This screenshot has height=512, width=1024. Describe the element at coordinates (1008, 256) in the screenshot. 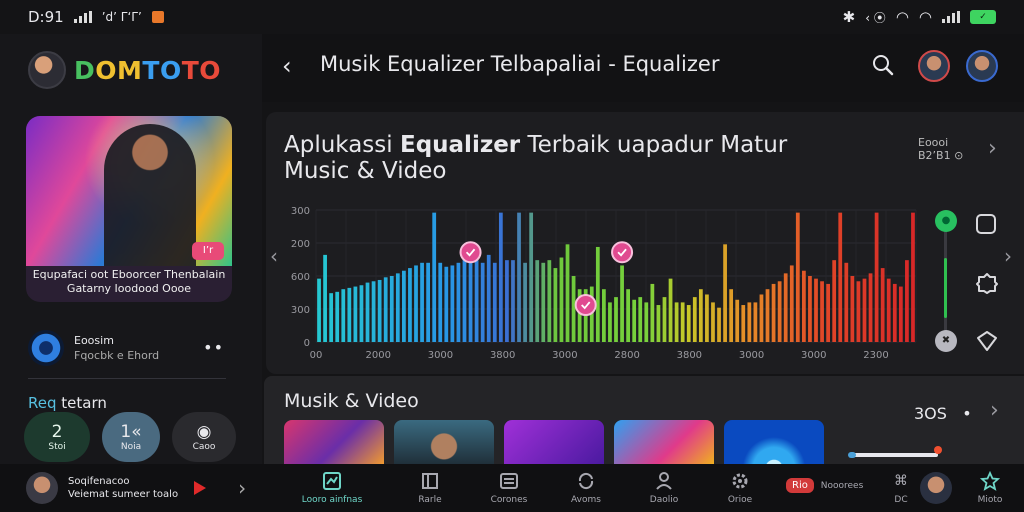

I see `chevron-right-icon-2: ›` at that location.